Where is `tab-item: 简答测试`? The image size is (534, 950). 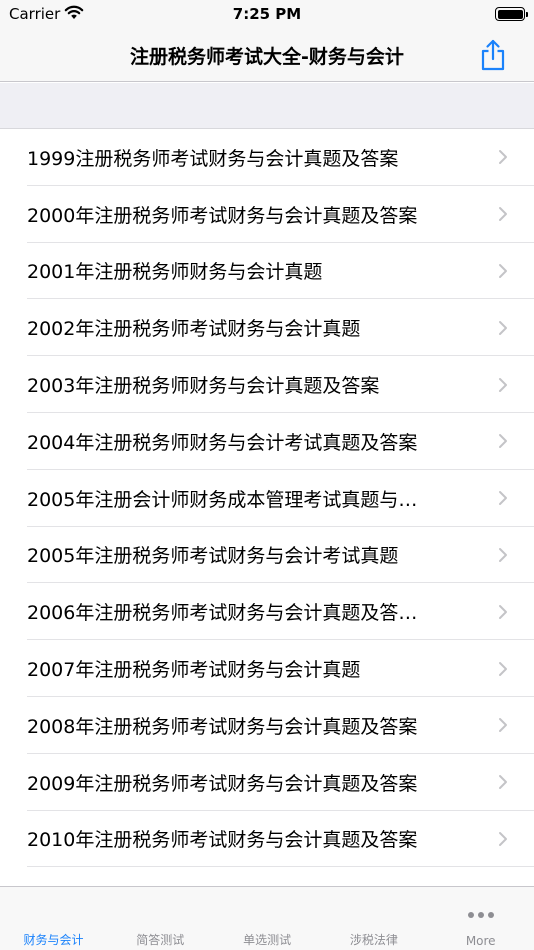
tab-item: 简答测试 is located at coordinates (160, 918).